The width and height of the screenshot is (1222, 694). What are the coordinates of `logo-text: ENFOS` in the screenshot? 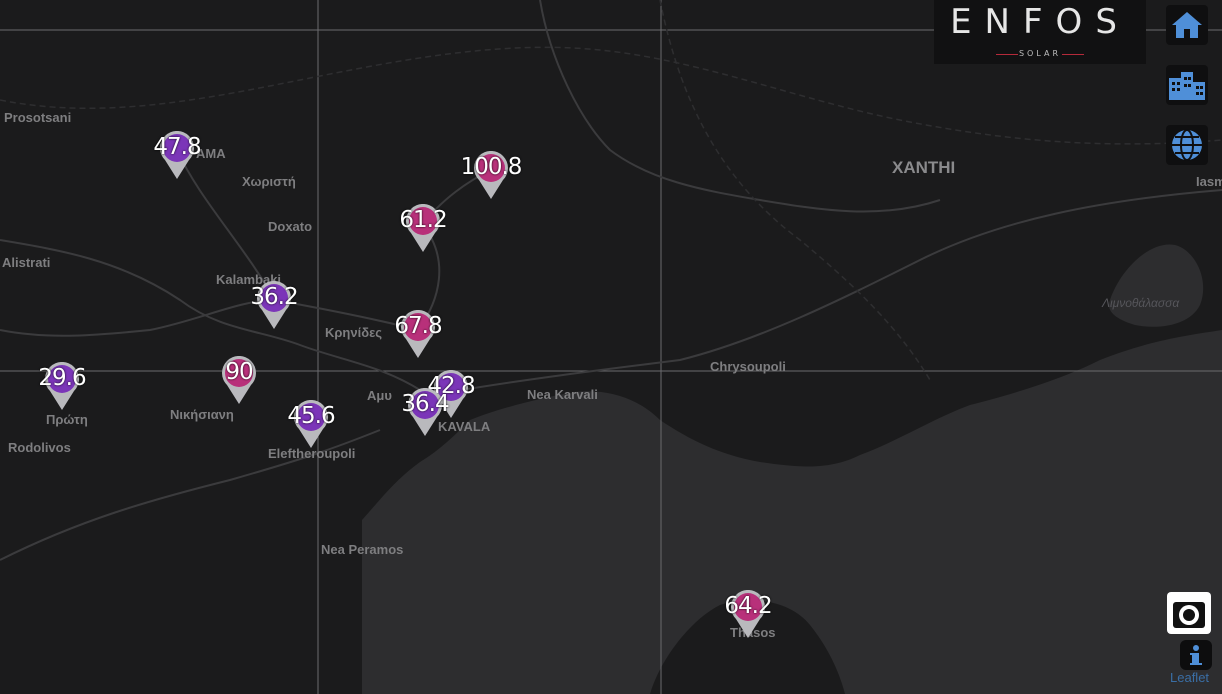 It's located at (1040, 22).